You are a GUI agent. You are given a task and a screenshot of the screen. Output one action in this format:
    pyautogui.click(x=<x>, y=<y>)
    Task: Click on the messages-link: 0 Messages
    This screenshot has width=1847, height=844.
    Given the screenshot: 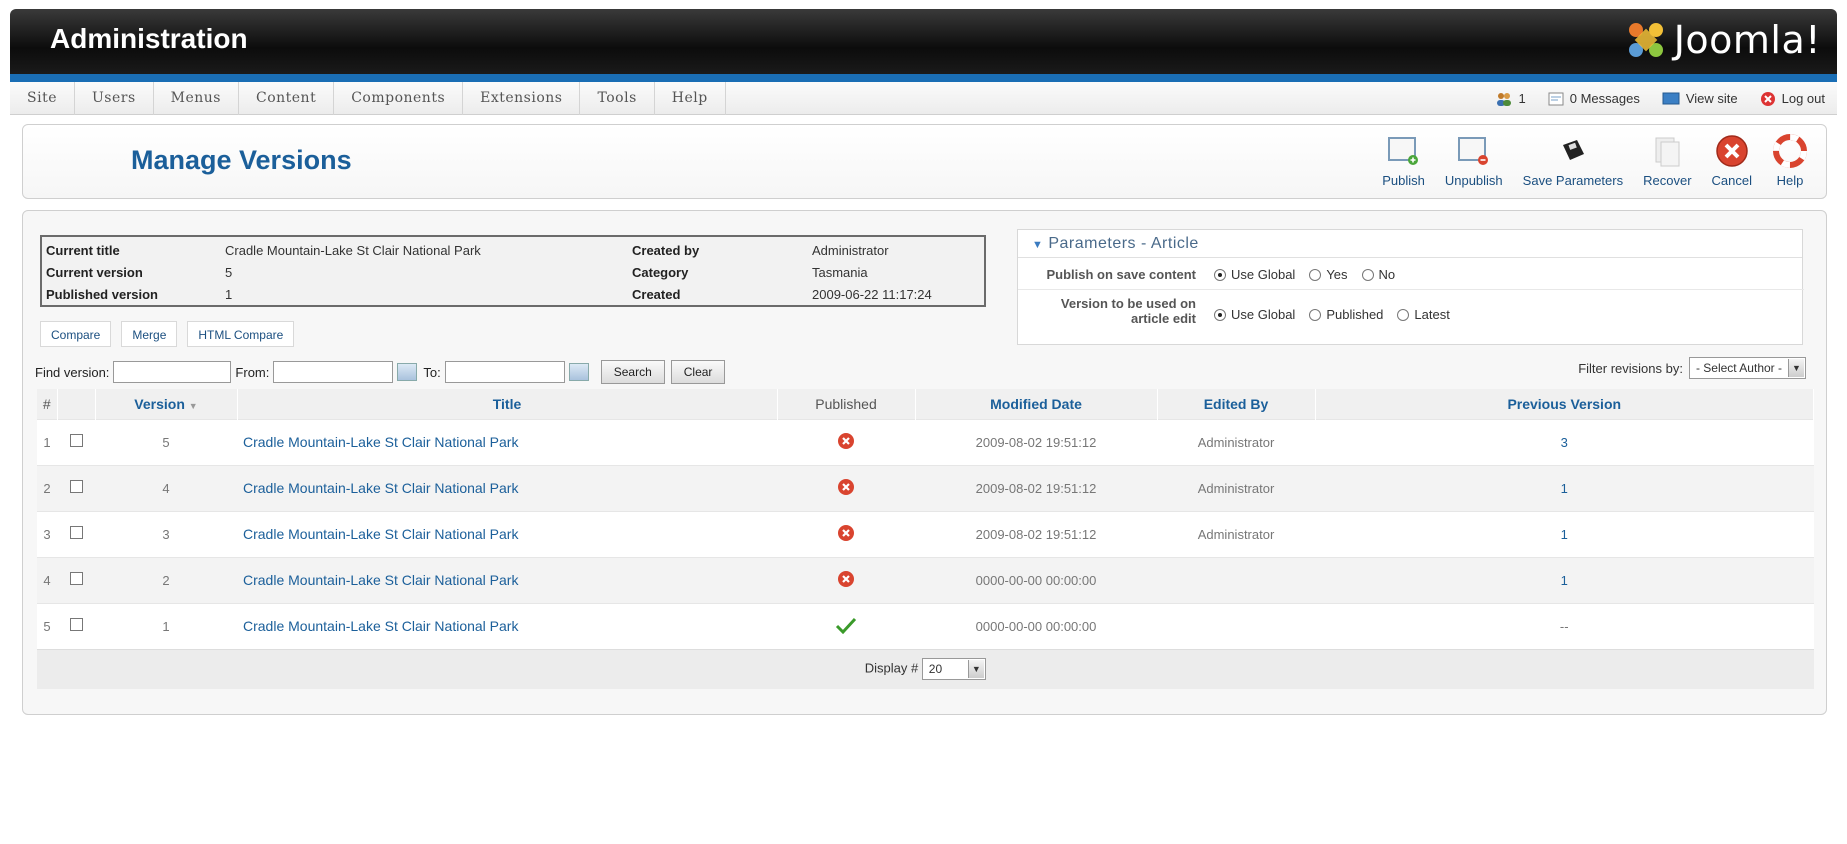 What is the action you would take?
    pyautogui.click(x=1594, y=98)
    